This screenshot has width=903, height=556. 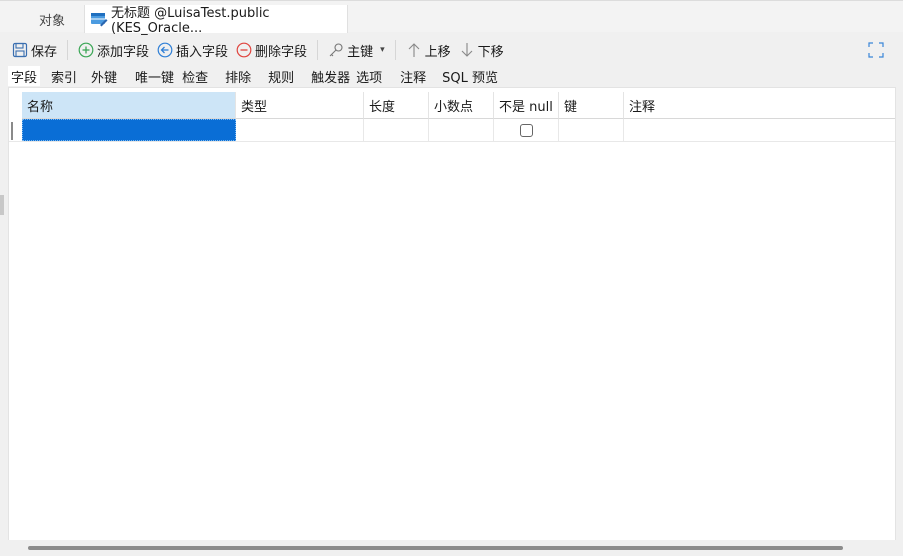 I want to click on delete-field-label: 删除字段, so click(x=281, y=52).